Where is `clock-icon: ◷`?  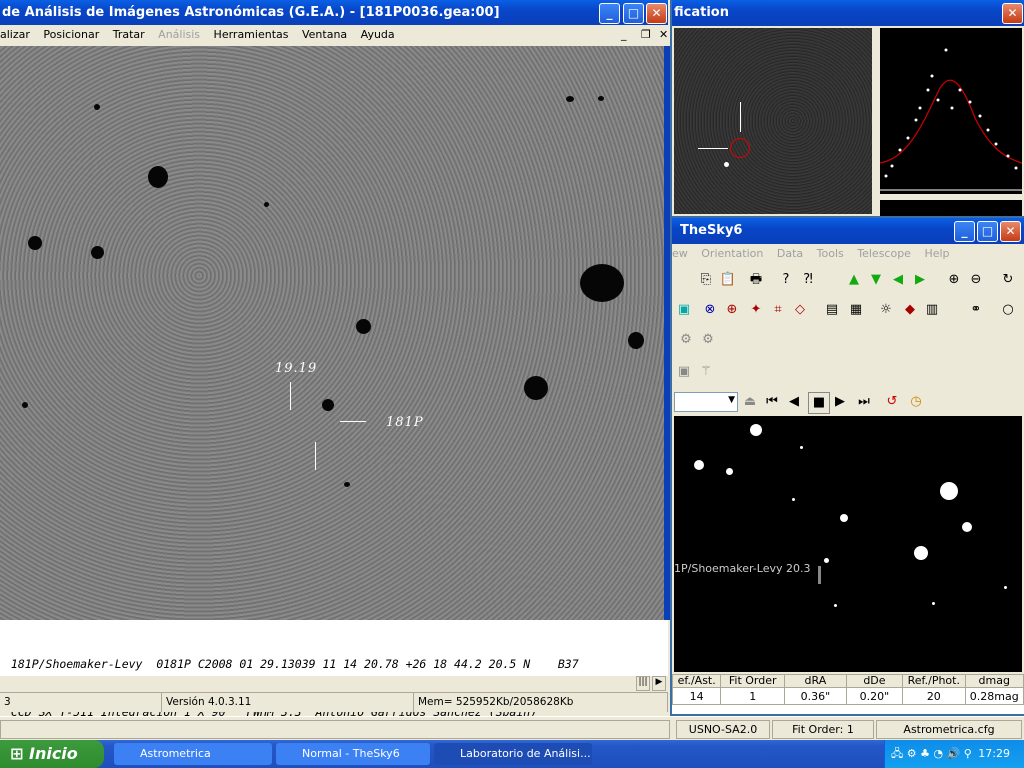 clock-icon: ◷ is located at coordinates (916, 402).